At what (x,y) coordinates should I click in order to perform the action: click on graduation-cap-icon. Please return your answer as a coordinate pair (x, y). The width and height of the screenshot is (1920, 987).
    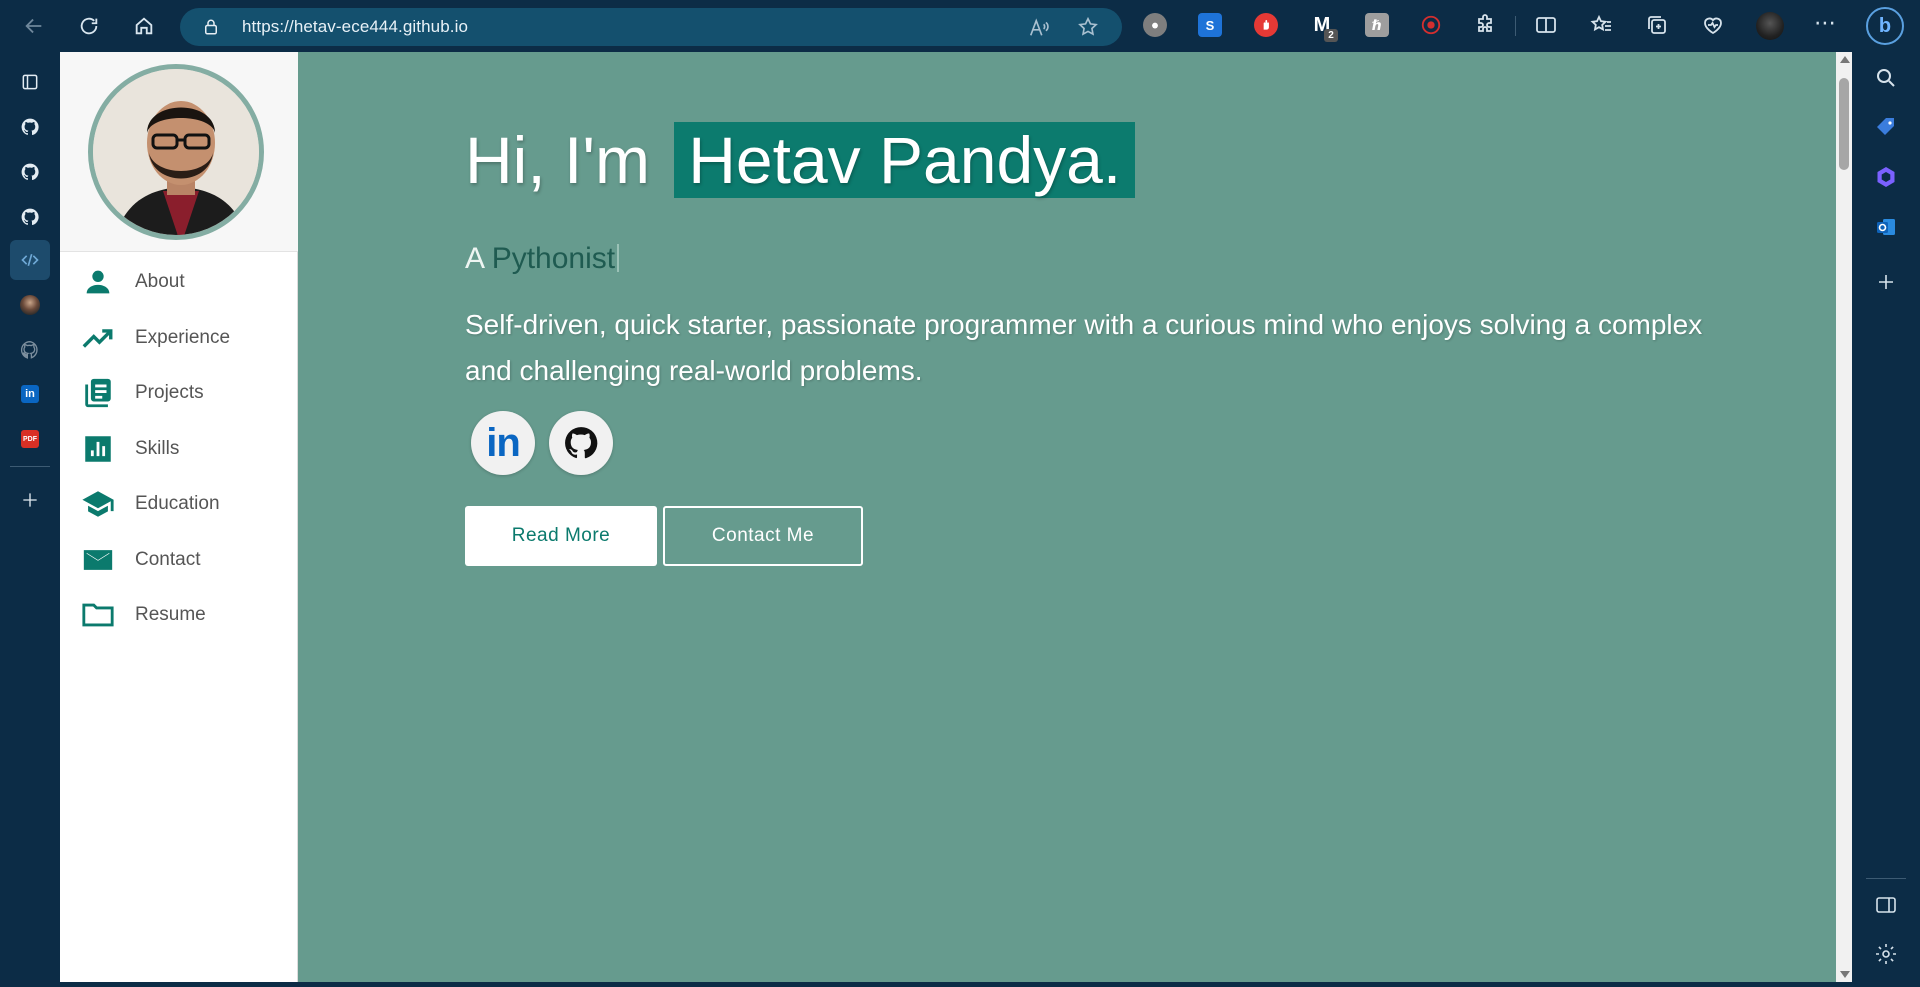
    Looking at the image, I should click on (98, 504).